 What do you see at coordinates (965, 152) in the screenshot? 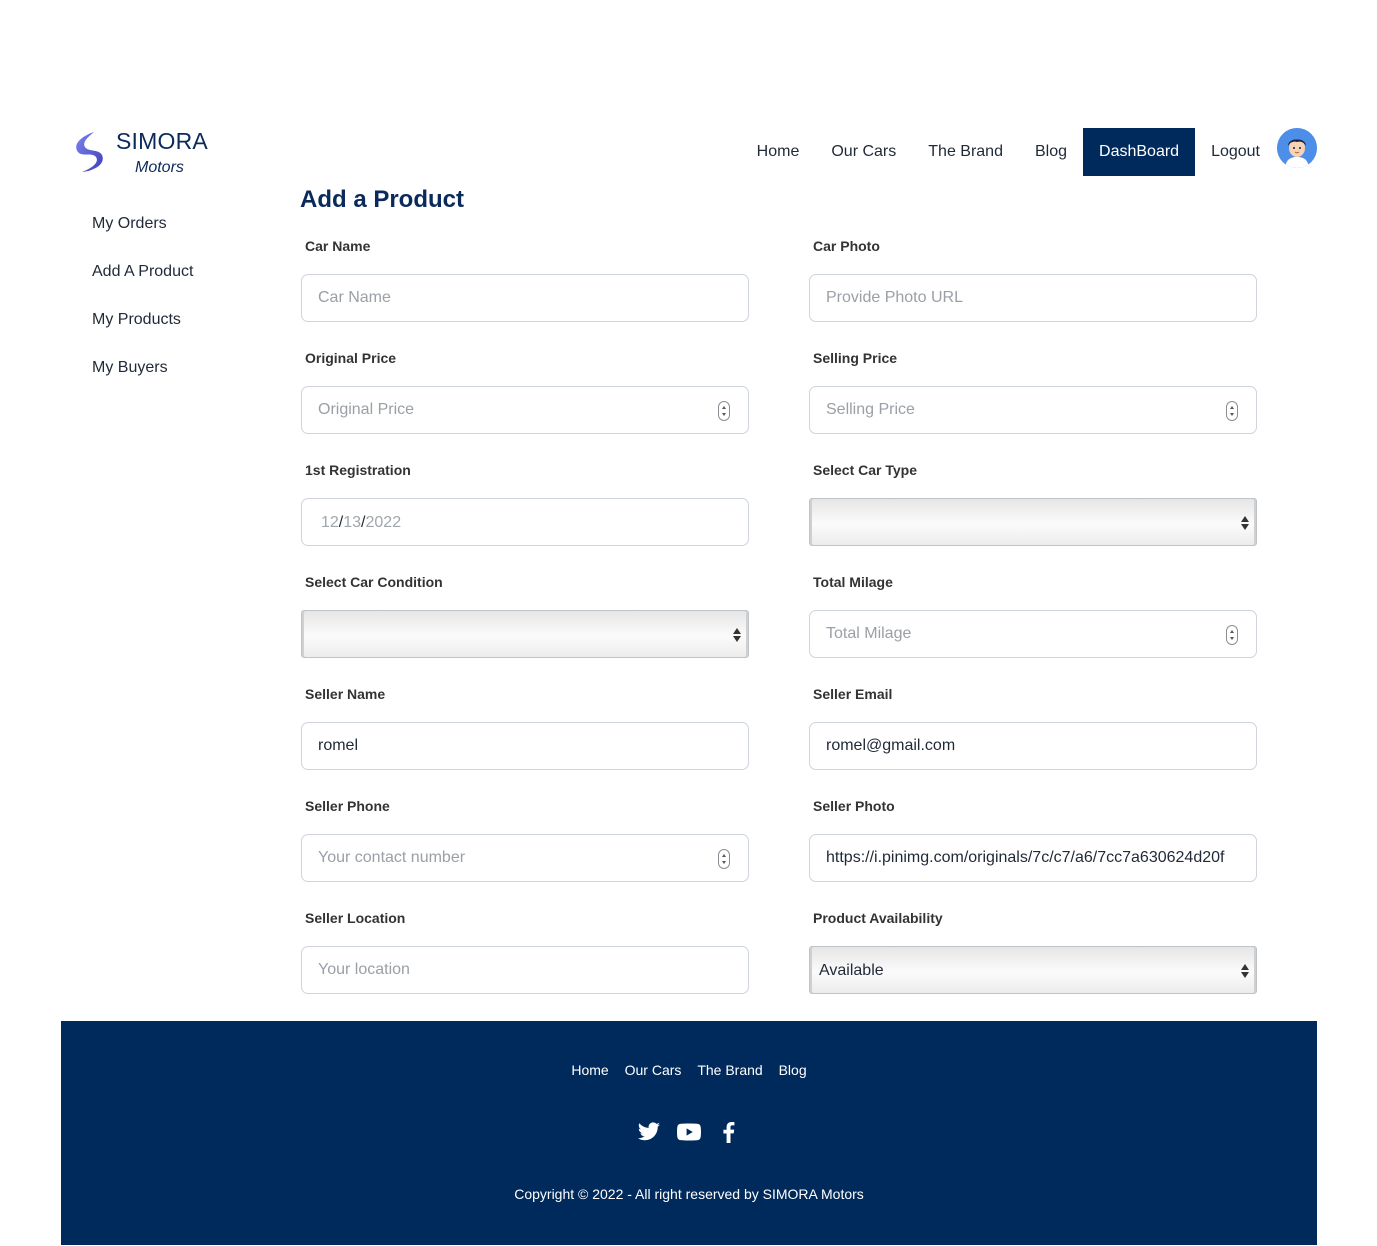
I see `nav-the-brand: The Brand` at bounding box center [965, 152].